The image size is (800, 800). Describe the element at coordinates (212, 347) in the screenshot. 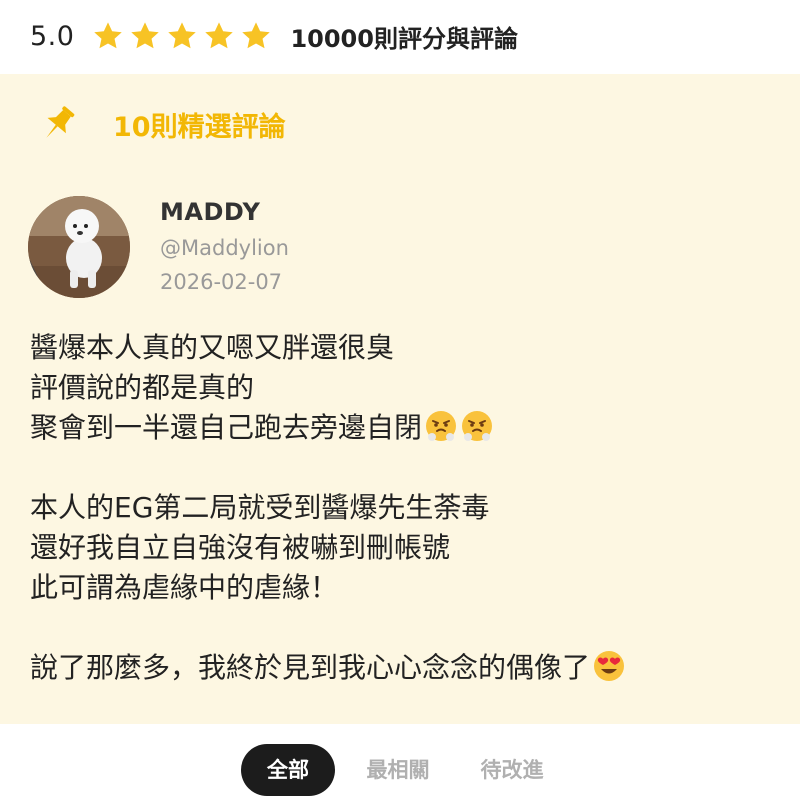

I see `review-line: 醬爆本人真的又嗯又胖還很臭` at that location.